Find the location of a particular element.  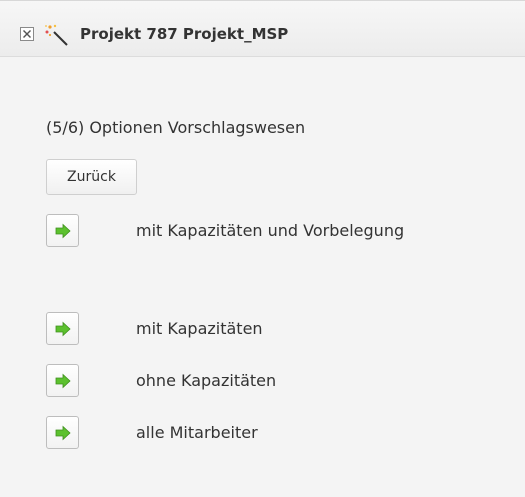

page-title: Projekt 787 Projekt_MSP is located at coordinates (184, 34).